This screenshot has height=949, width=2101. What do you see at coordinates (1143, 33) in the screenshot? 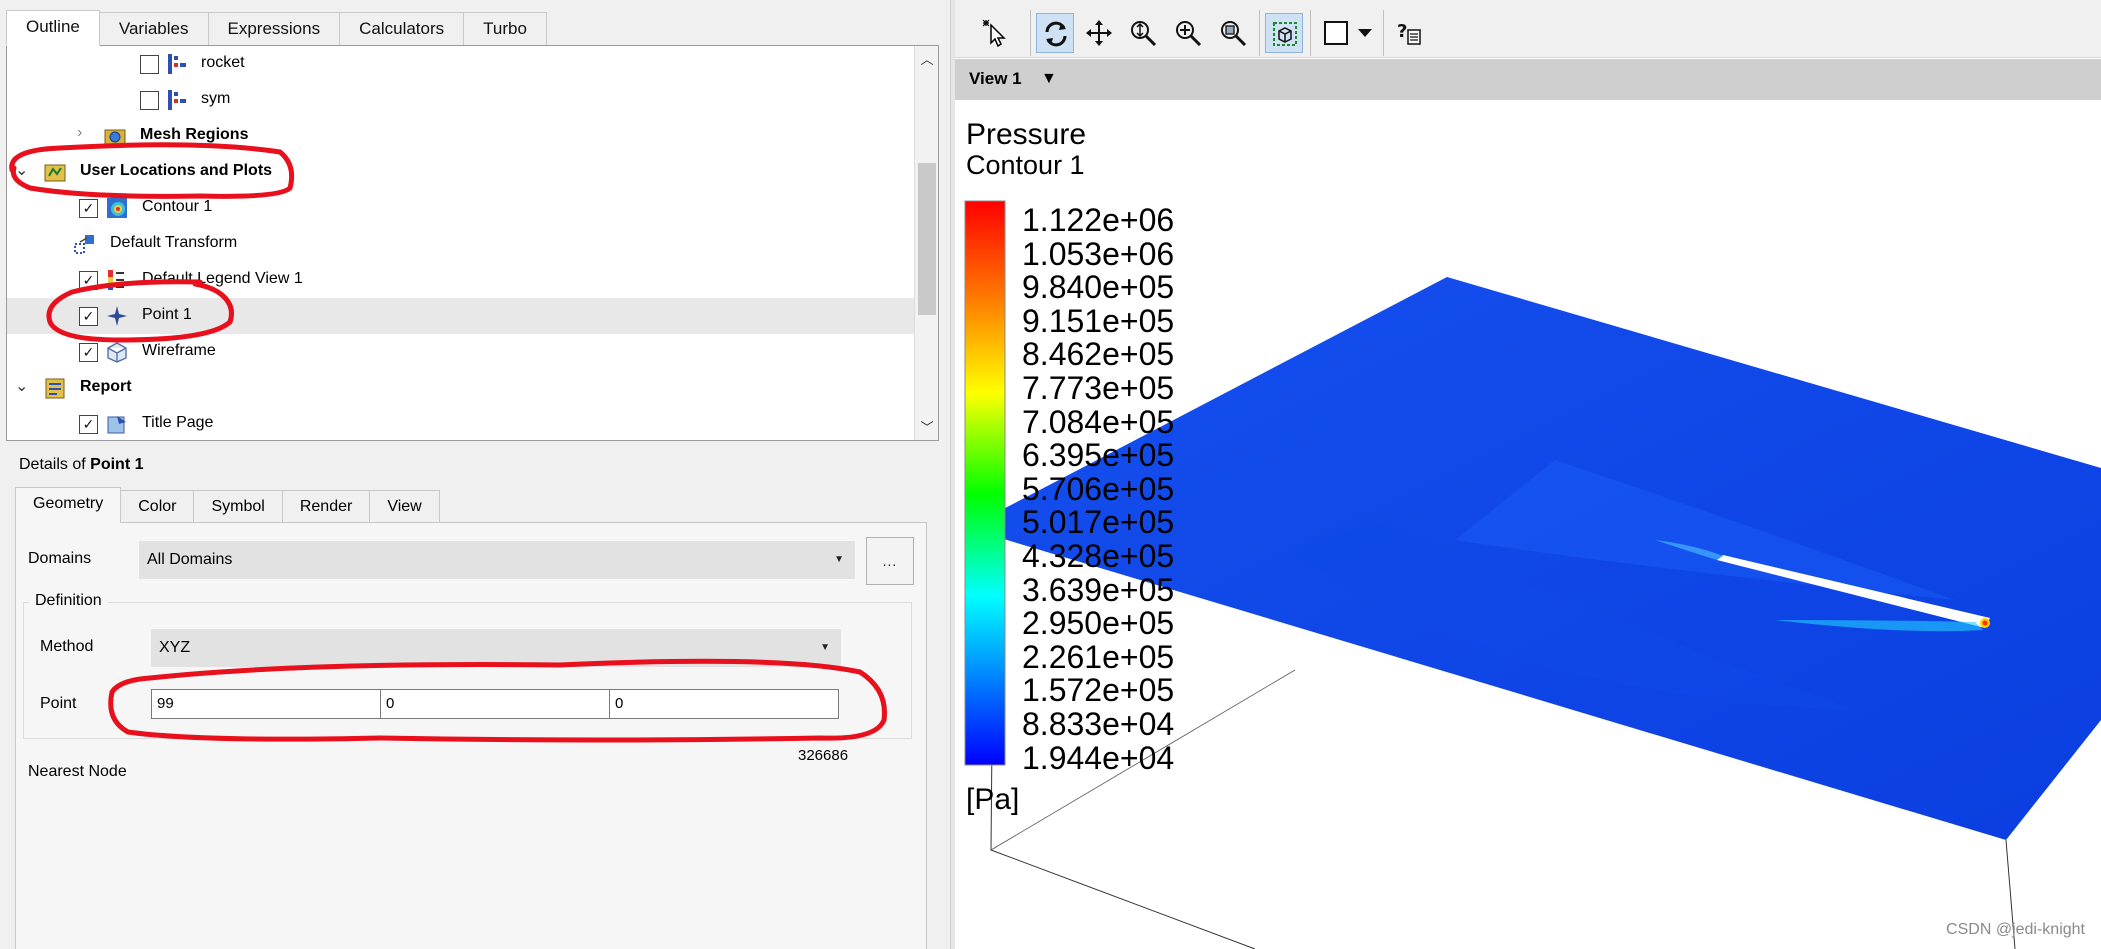
I see `zoom-icon` at bounding box center [1143, 33].